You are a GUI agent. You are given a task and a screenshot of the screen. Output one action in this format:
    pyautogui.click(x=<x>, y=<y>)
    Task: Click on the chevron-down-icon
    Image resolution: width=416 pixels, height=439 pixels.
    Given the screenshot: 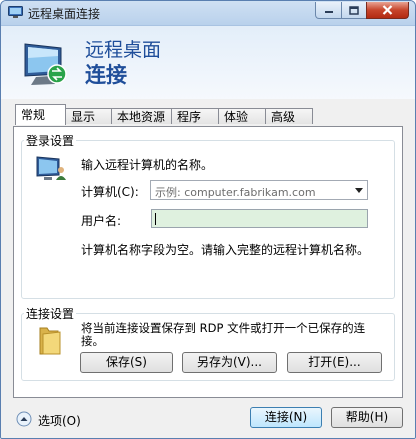 What is the action you would take?
    pyautogui.click(x=359, y=190)
    